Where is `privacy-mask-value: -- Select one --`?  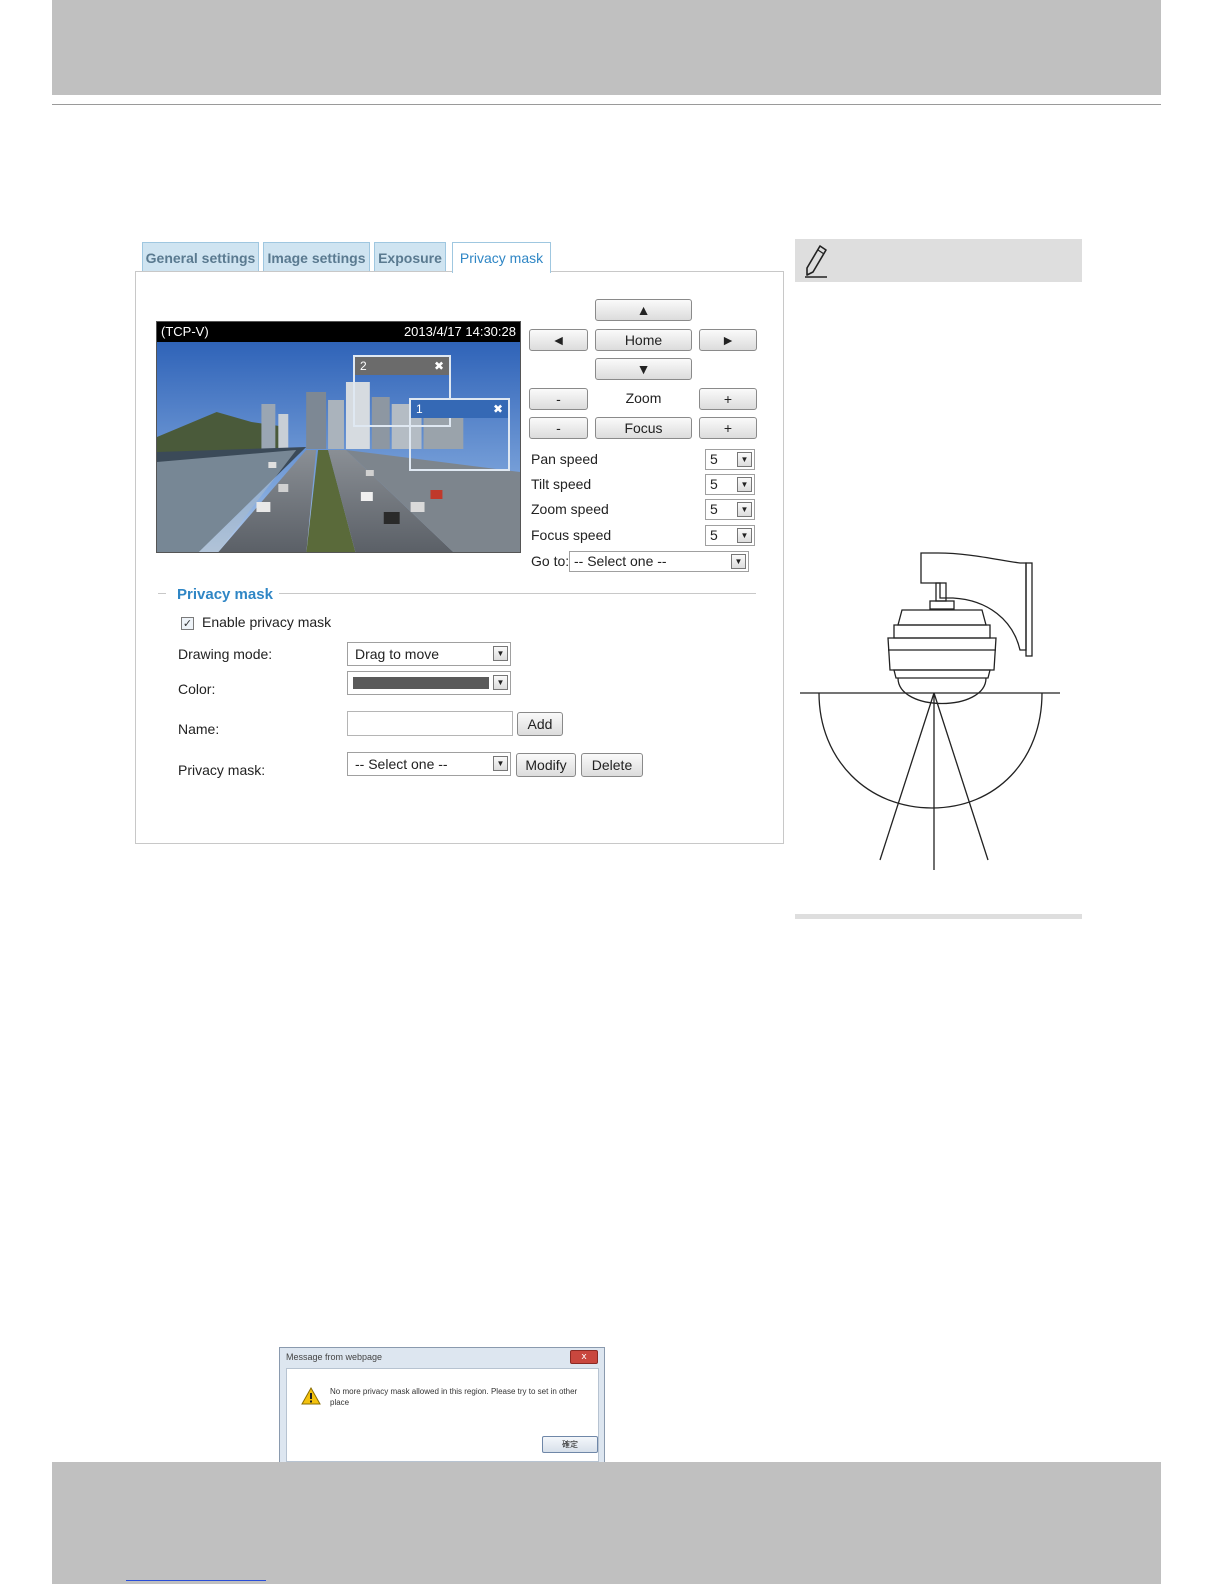
privacy-mask-value: -- Select one -- is located at coordinates (401, 764).